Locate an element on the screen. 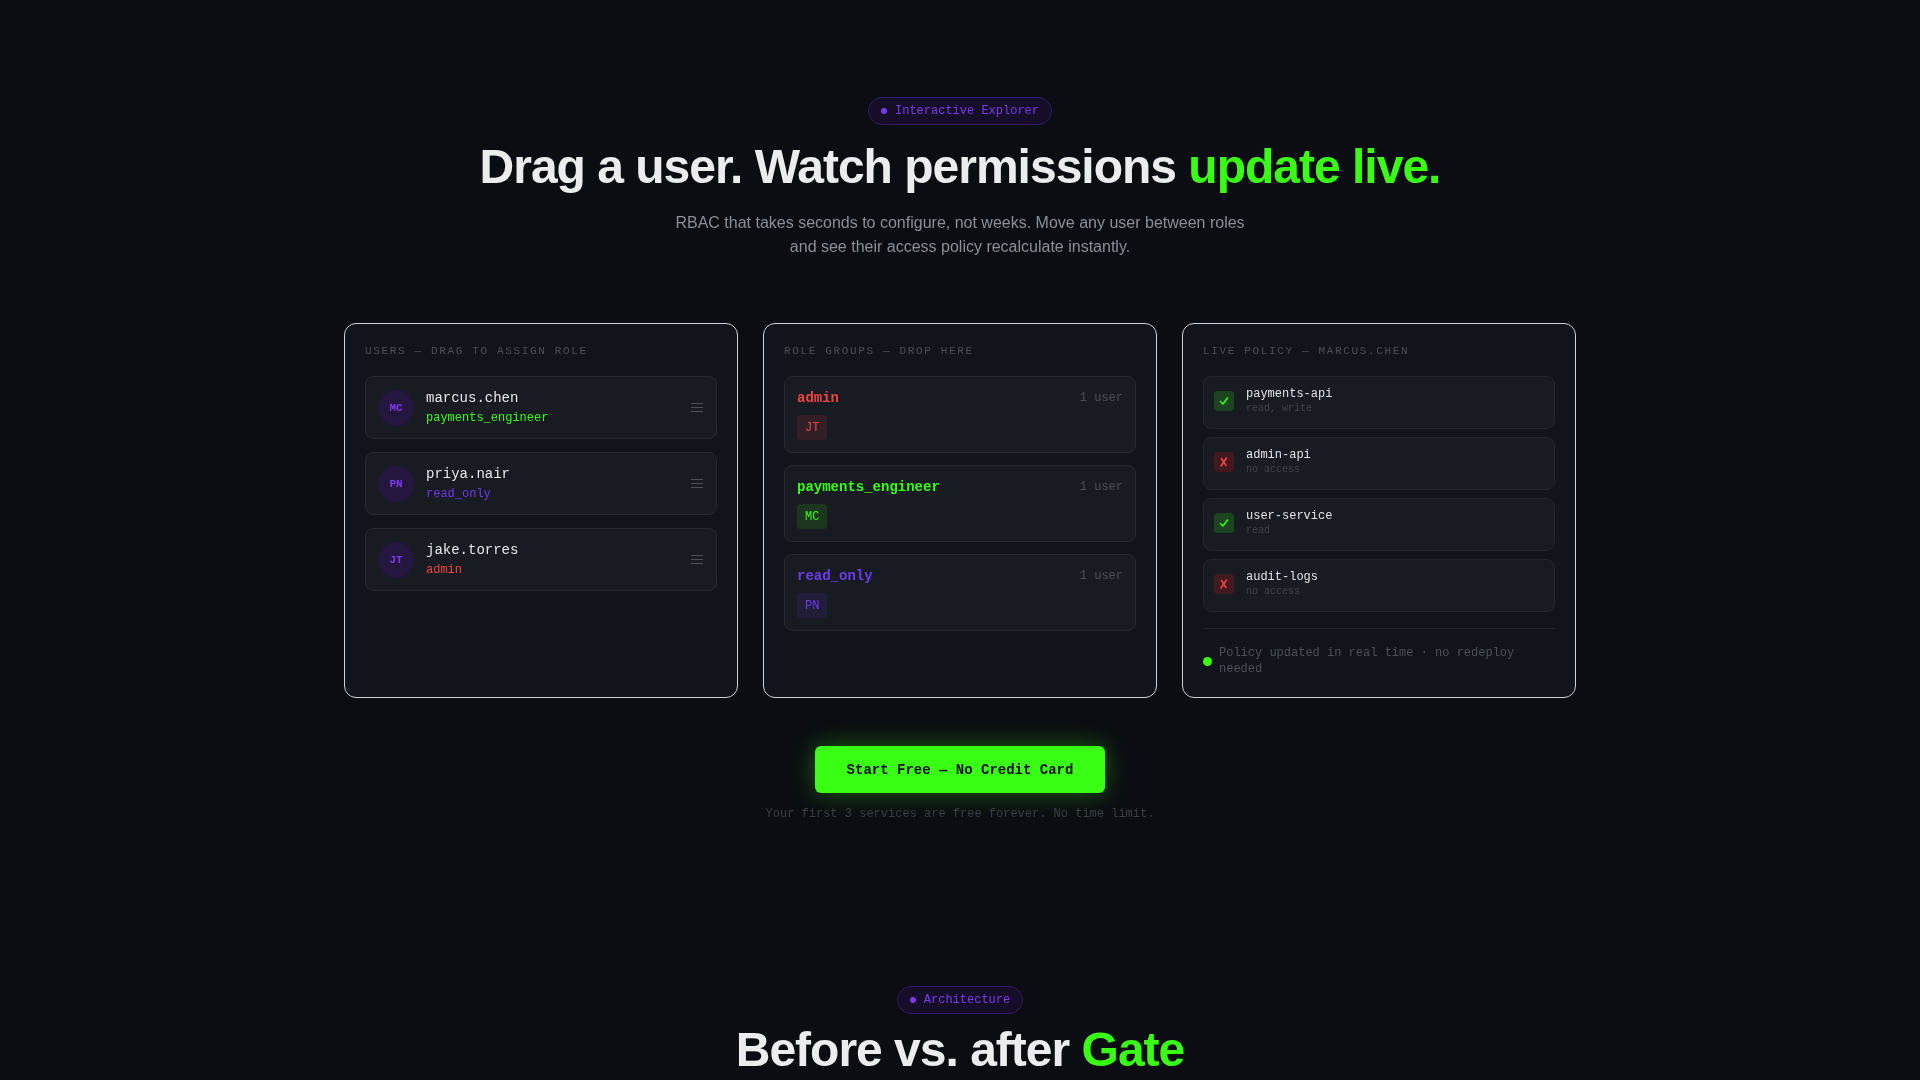  hero-title: Drag a user. Watch permissions update live. is located at coordinates (960, 167).